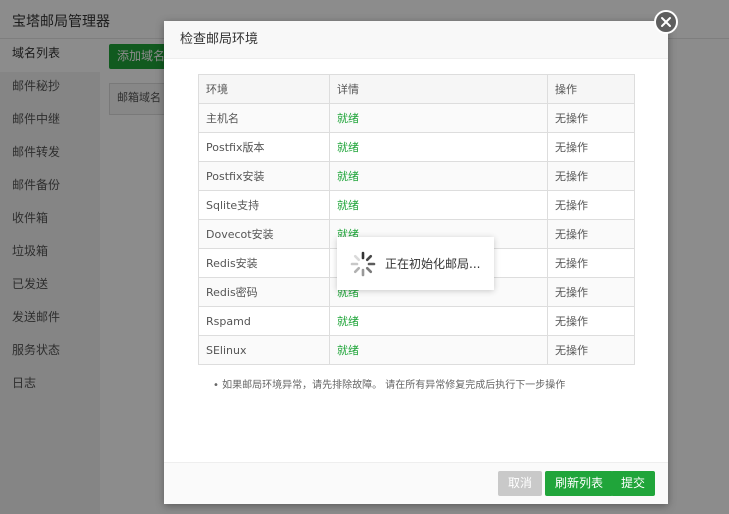  Describe the element at coordinates (363, 263) in the screenshot. I see `loading-spinner-icon` at that location.